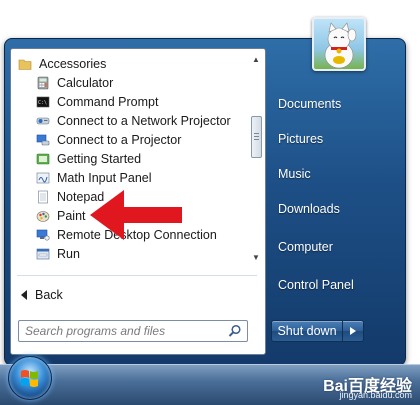 This screenshot has height=405, width=420. I want to click on command-prompt-icon: C:\, so click(43, 102).